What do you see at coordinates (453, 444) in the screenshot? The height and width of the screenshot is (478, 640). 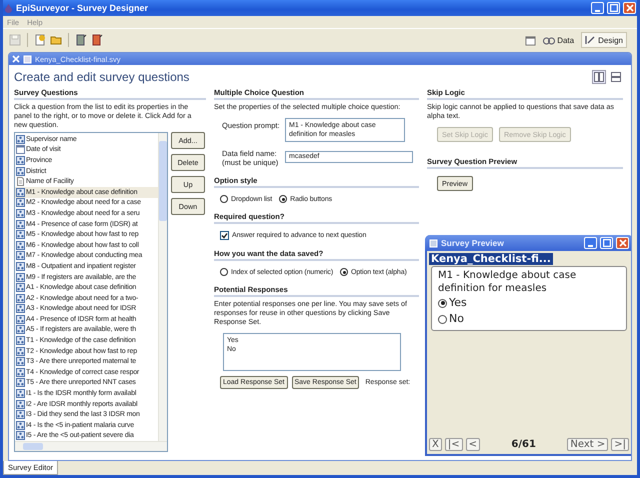 I see `nav-button: |<` at bounding box center [453, 444].